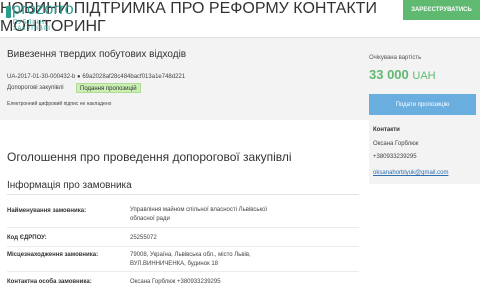 The width and height of the screenshot is (480, 295). What do you see at coordinates (441, 10) in the screenshot?
I see `register-button: ЗАРЕЄСТРУВАТИСЬ` at bounding box center [441, 10].